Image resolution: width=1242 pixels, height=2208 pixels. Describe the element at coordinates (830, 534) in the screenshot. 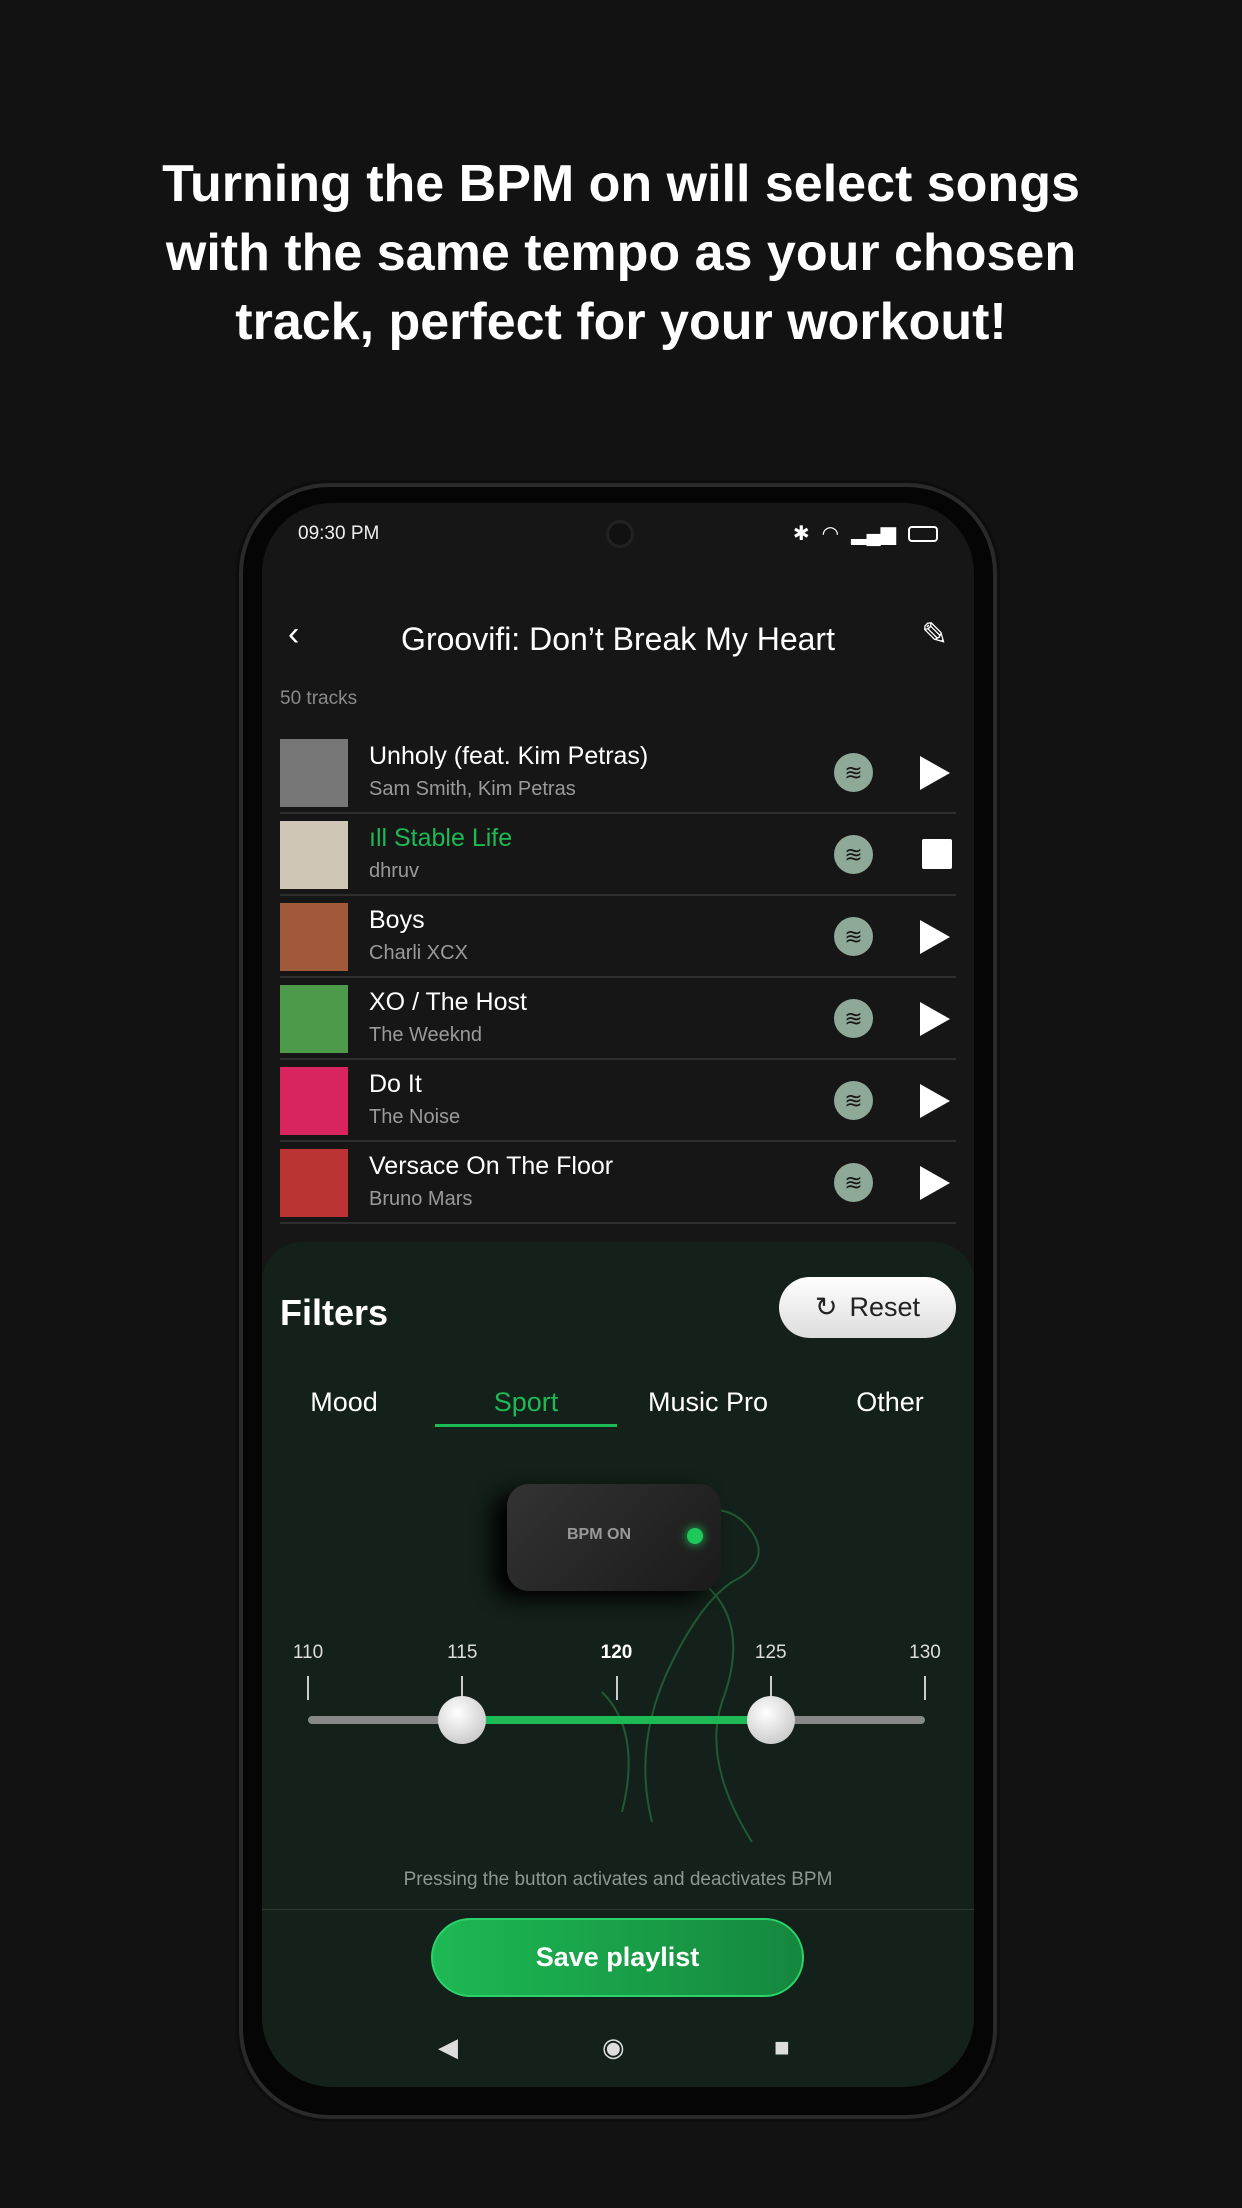

I see `wifi-icon: ◠` at that location.